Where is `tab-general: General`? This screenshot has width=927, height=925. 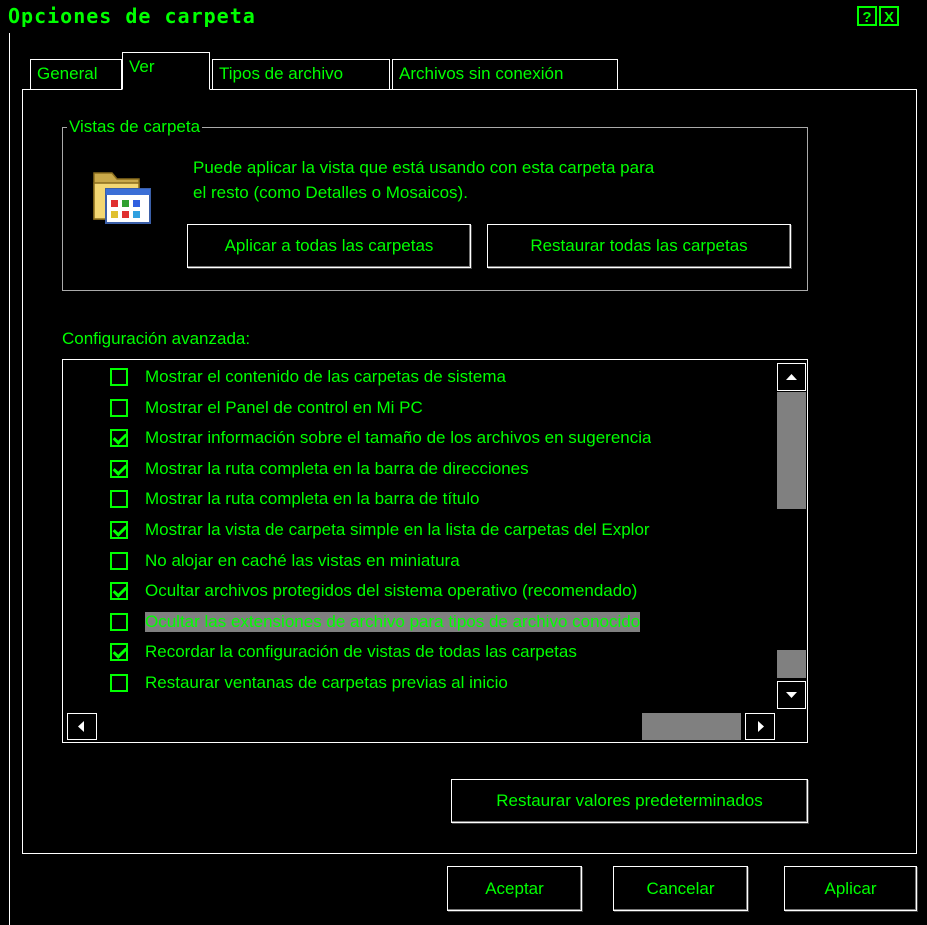 tab-general: General is located at coordinates (76, 74).